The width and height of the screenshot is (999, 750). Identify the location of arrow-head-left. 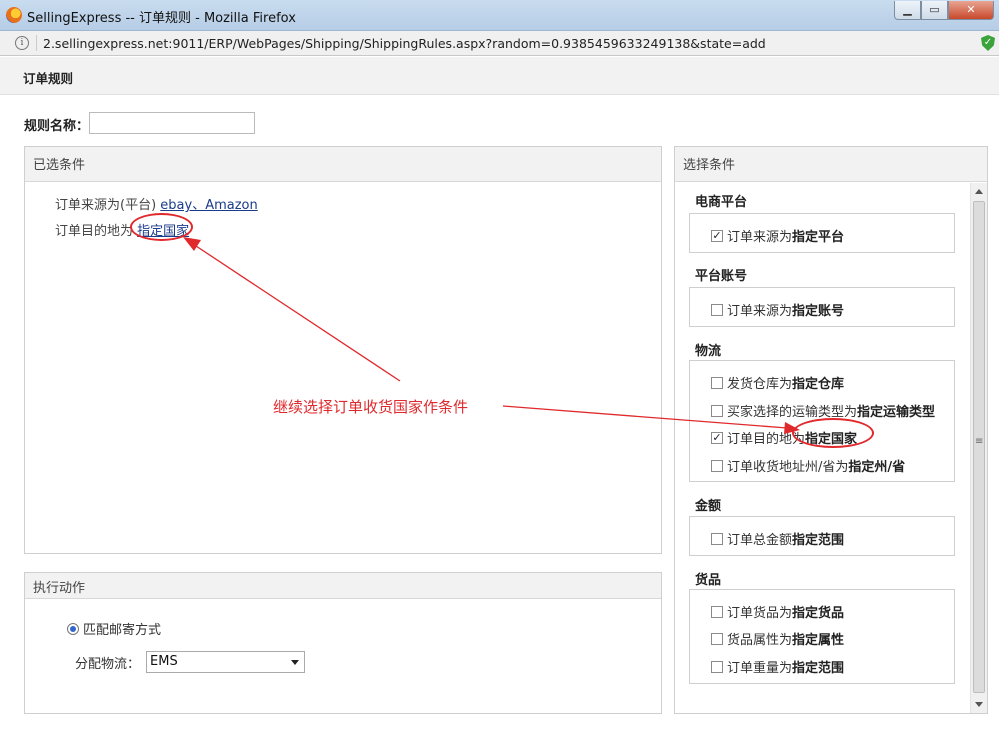
(192, 244).